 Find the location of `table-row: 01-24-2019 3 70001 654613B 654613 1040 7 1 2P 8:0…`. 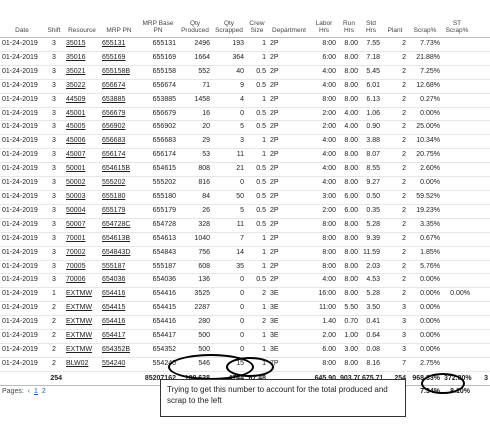

table-row: 01-24-2019 3 70001 654613B 654613 1040 7 1 2P 8:0… is located at coordinates (245, 239).